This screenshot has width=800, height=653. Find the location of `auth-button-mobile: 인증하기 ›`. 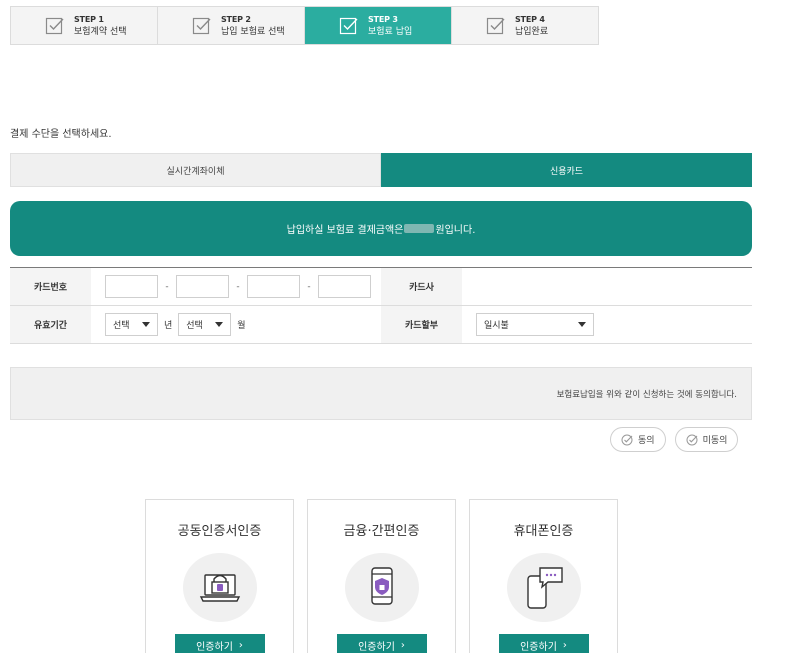

auth-button-mobile: 인증하기 › is located at coordinates (543, 643).